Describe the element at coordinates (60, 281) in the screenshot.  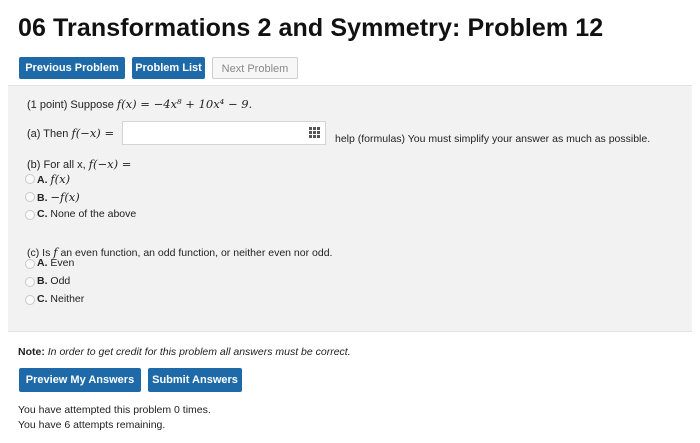
I see `option-text: Odd` at that location.